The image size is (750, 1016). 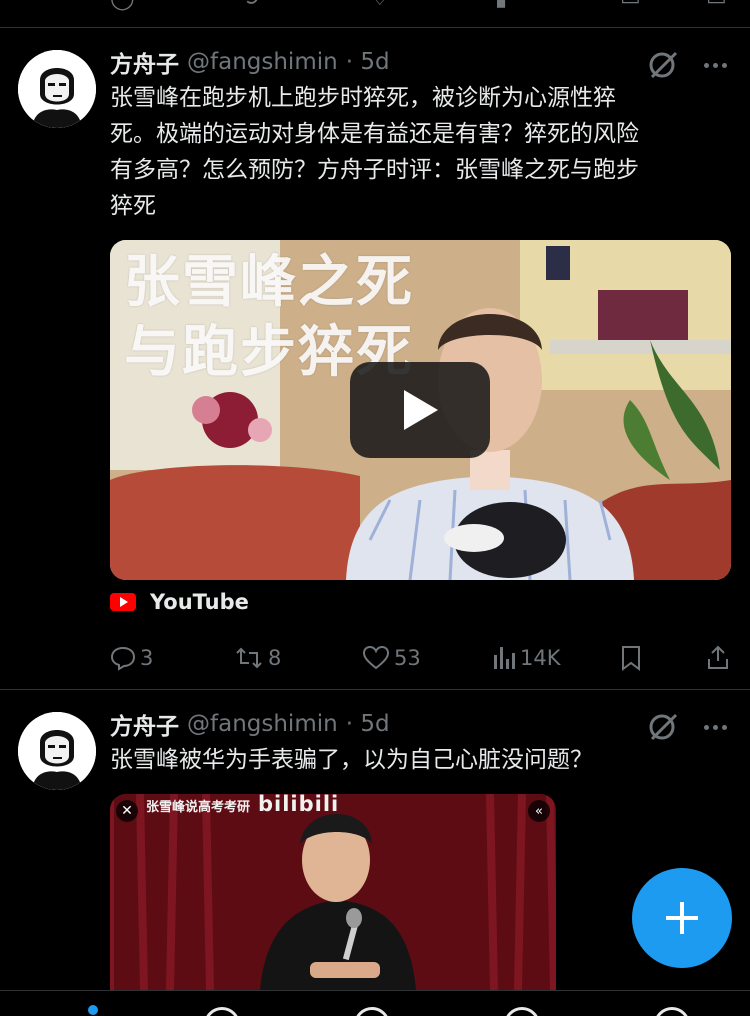 I want to click on views-icon: ▮, so click(x=501, y=5).